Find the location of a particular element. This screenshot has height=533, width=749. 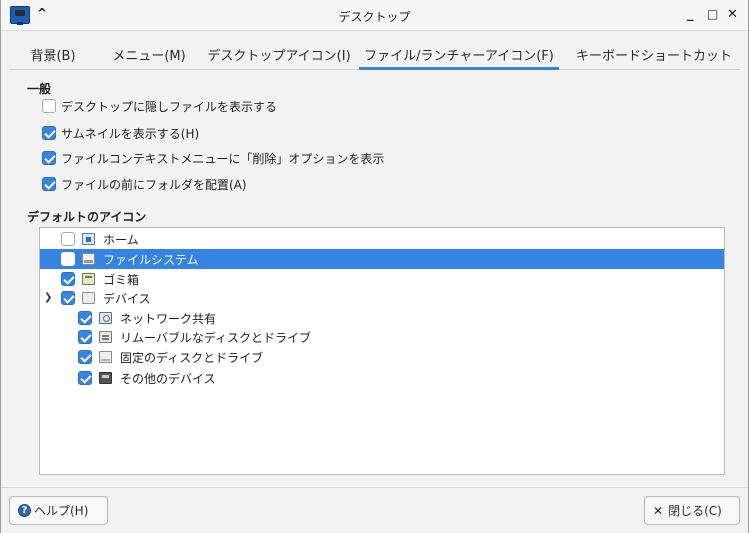

show-hidden-files-checkbox is located at coordinates (49, 106).